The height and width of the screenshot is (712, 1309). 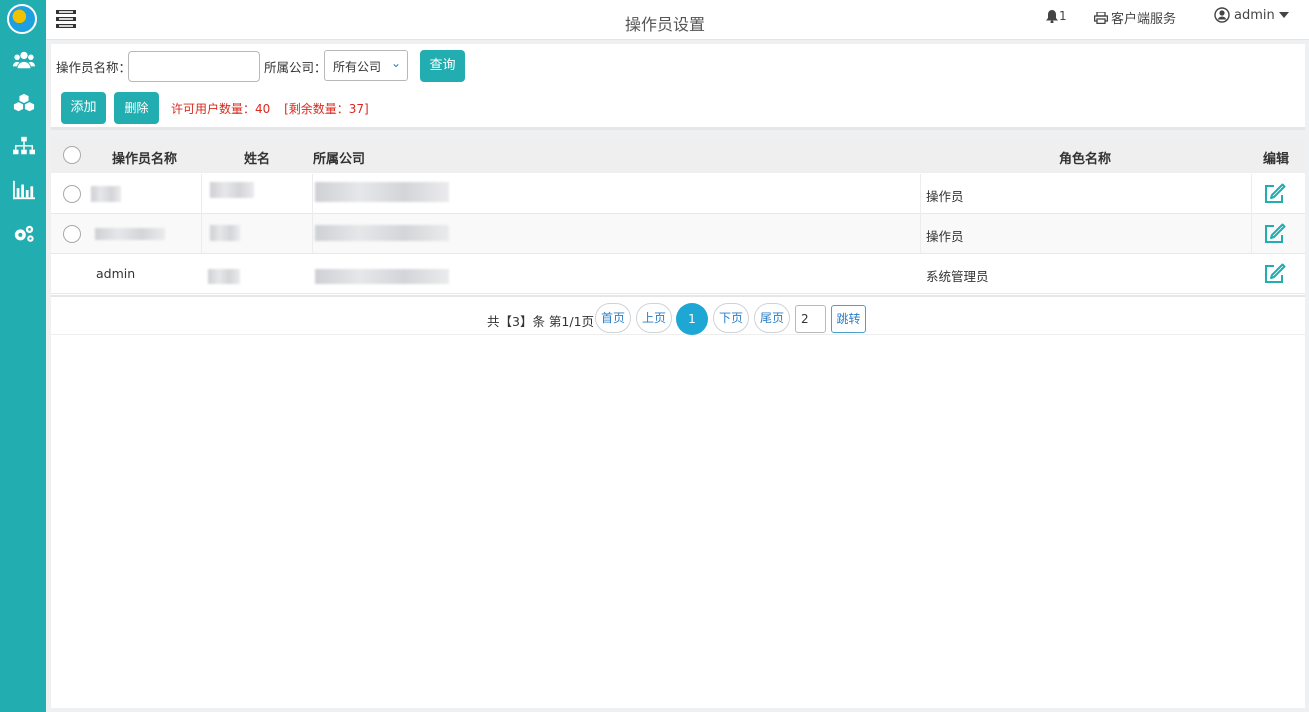 What do you see at coordinates (83, 108) in the screenshot?
I see `add-button: 添加` at bounding box center [83, 108].